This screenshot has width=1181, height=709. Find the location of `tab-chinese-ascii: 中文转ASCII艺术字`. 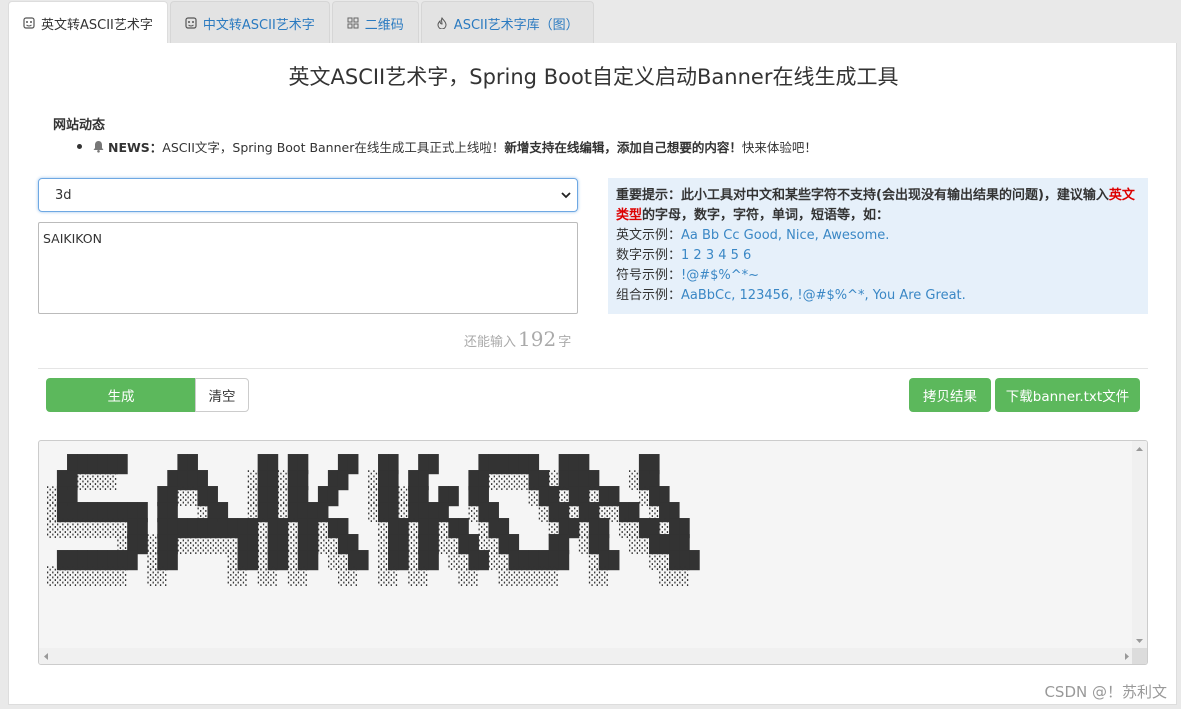

tab-chinese-ascii: 中文转ASCII艺术字 is located at coordinates (249, 22).